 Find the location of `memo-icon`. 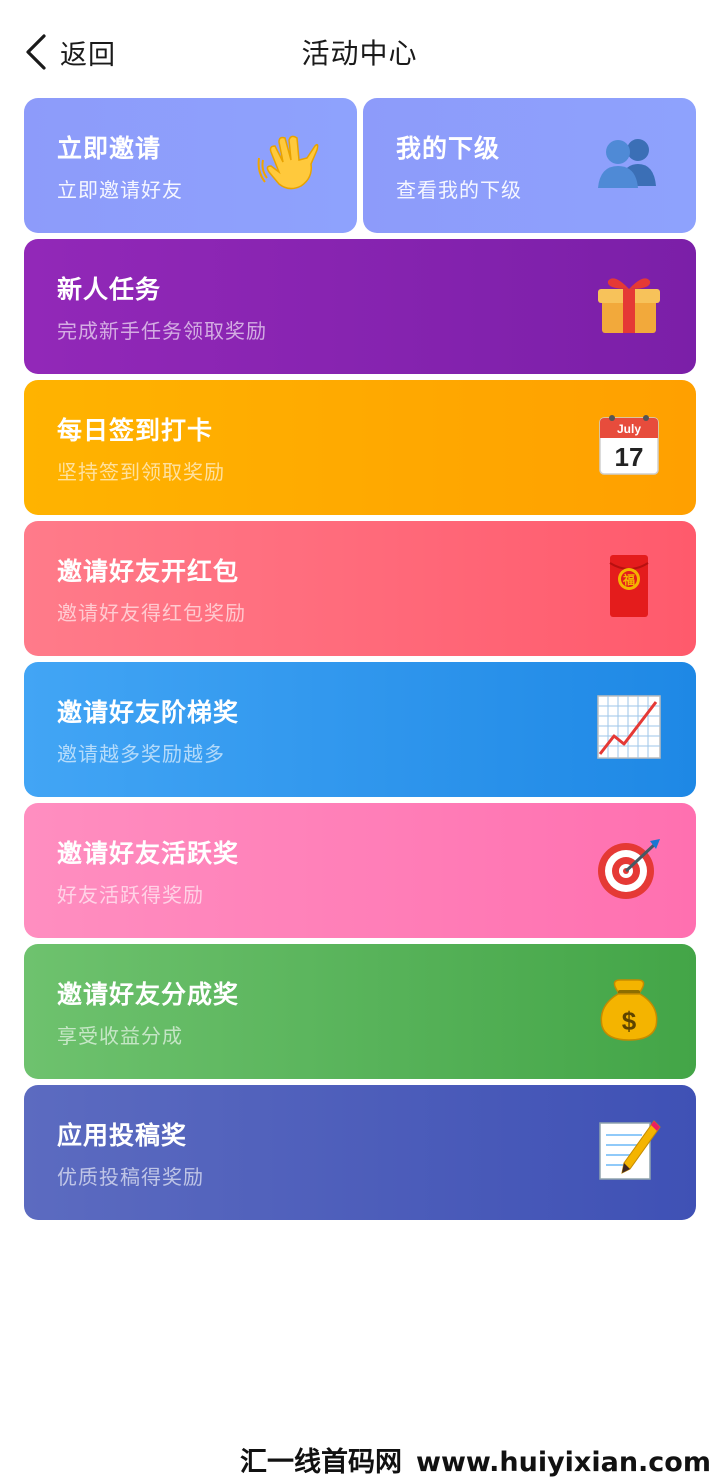

memo-icon is located at coordinates (629, 1150).